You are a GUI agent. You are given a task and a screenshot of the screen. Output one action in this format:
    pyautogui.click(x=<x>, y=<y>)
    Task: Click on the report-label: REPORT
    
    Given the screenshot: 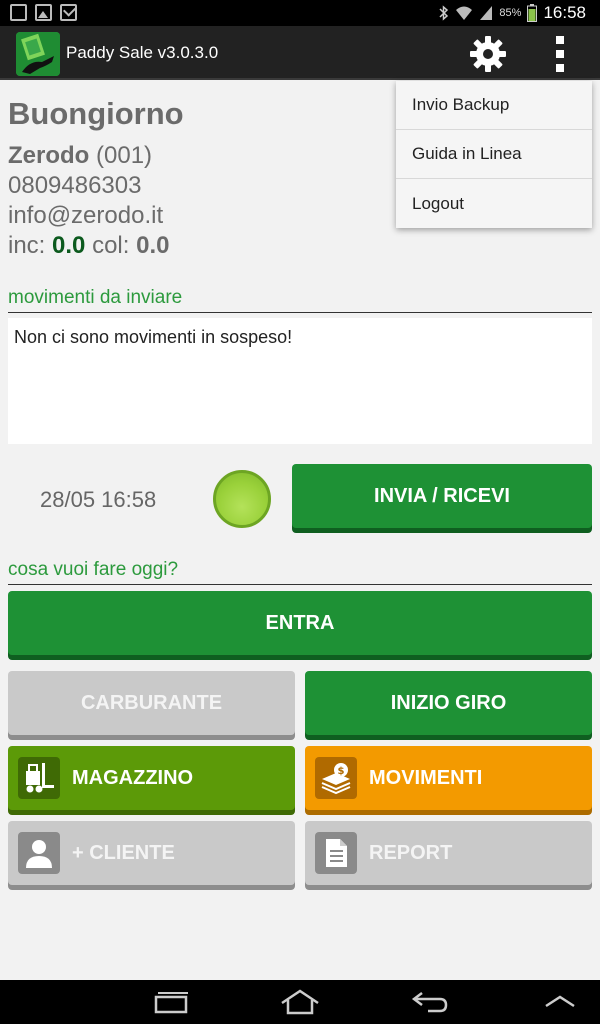 What is the action you would take?
    pyautogui.click(x=411, y=852)
    